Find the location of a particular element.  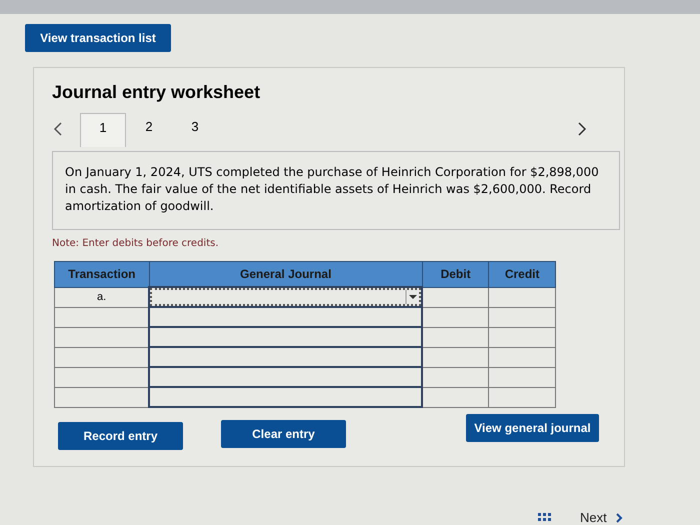

view-transaction-list-button: View transaction list is located at coordinates (98, 38).